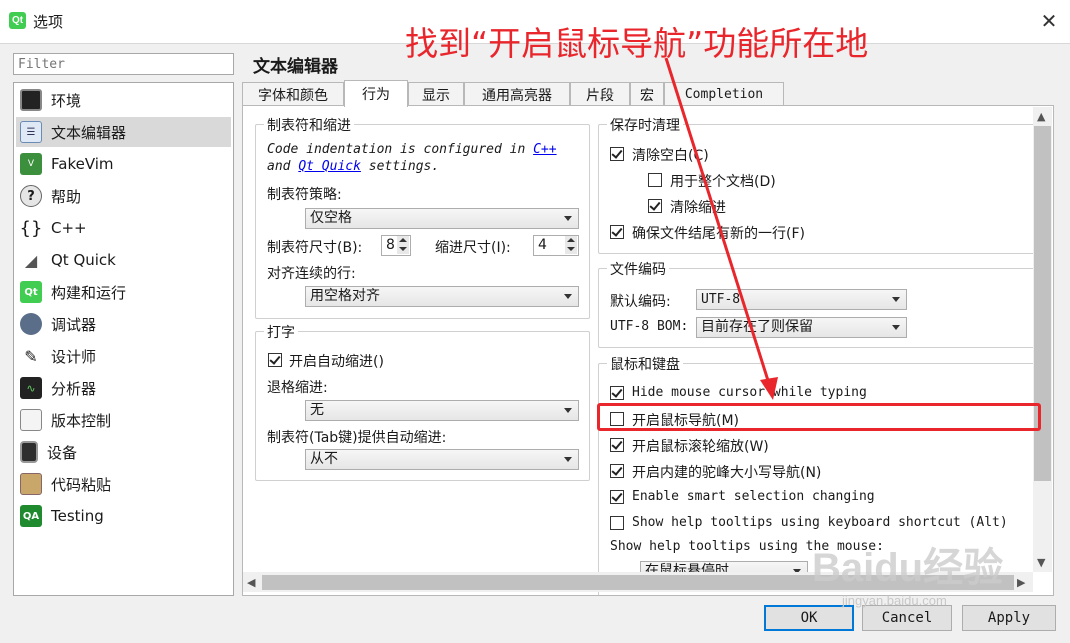 The width and height of the screenshot is (1070, 643). What do you see at coordinates (376, 93) in the screenshot?
I see `tab-behavior: 行为` at bounding box center [376, 93].